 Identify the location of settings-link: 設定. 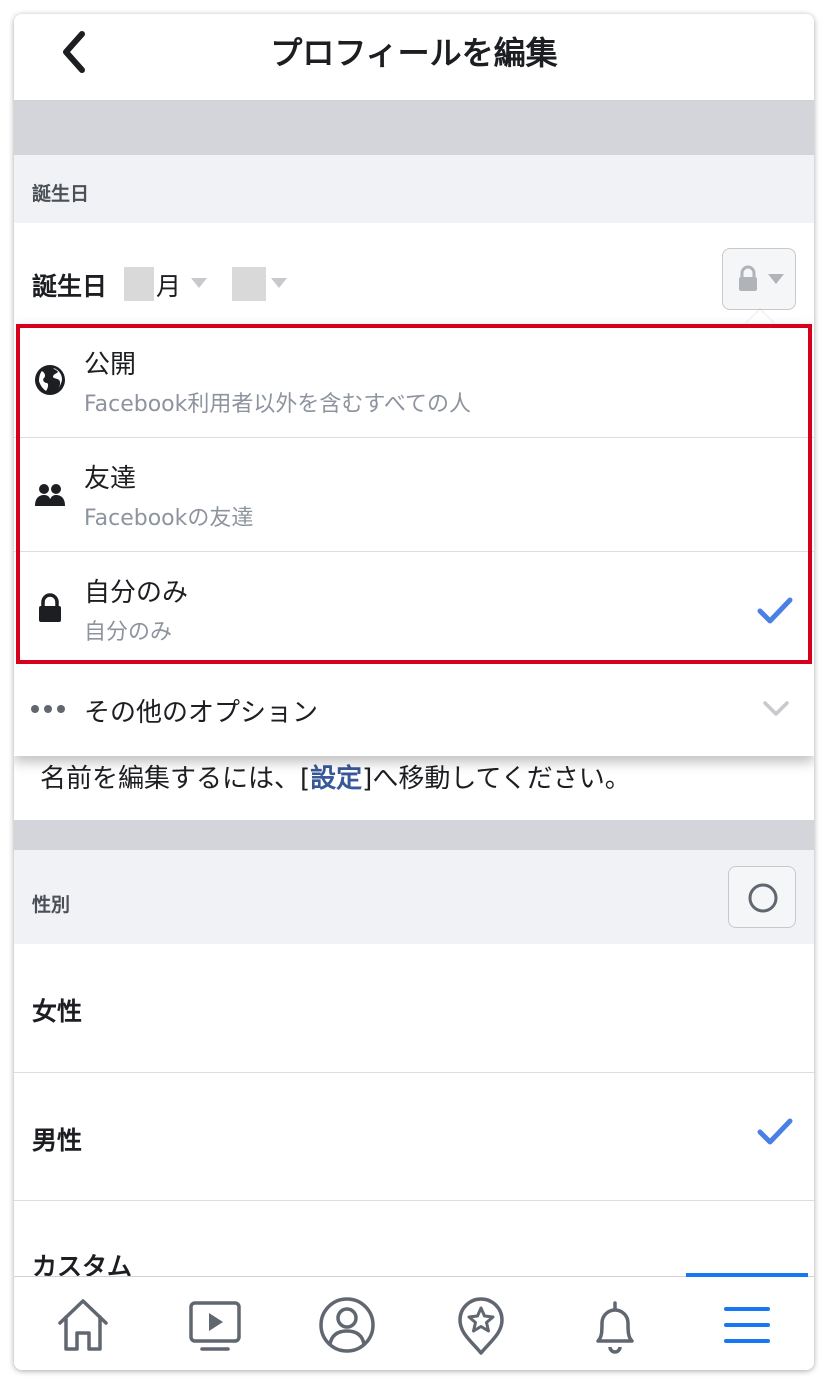
(336, 779).